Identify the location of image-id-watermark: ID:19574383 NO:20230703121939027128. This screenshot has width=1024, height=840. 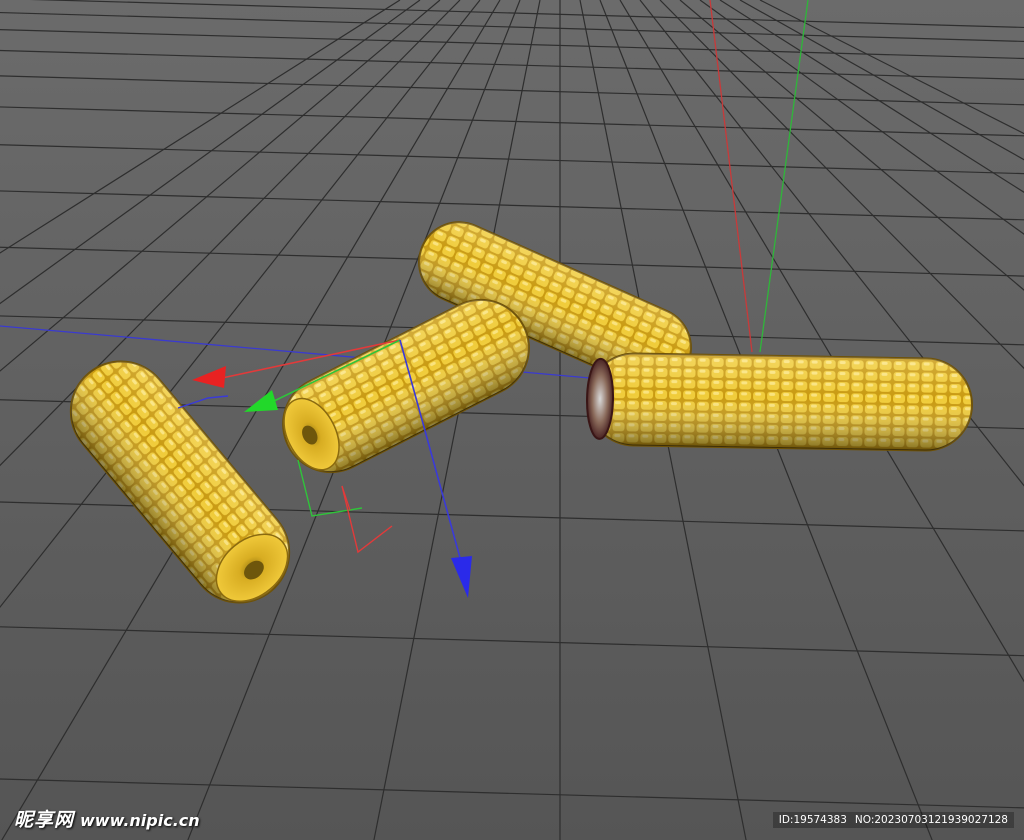
(893, 820).